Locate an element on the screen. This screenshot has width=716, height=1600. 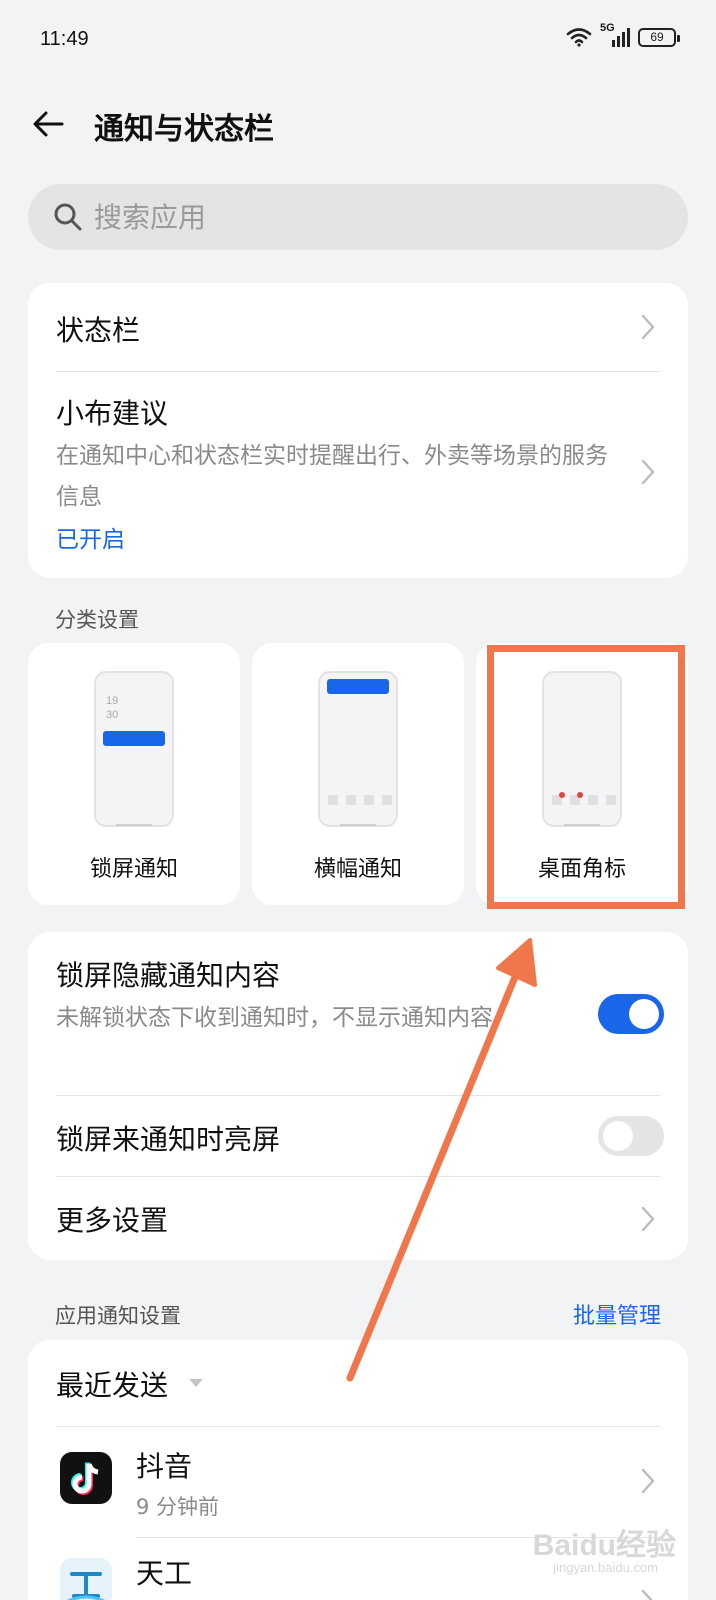
more-settings-label: 更多设置 is located at coordinates (112, 1220).